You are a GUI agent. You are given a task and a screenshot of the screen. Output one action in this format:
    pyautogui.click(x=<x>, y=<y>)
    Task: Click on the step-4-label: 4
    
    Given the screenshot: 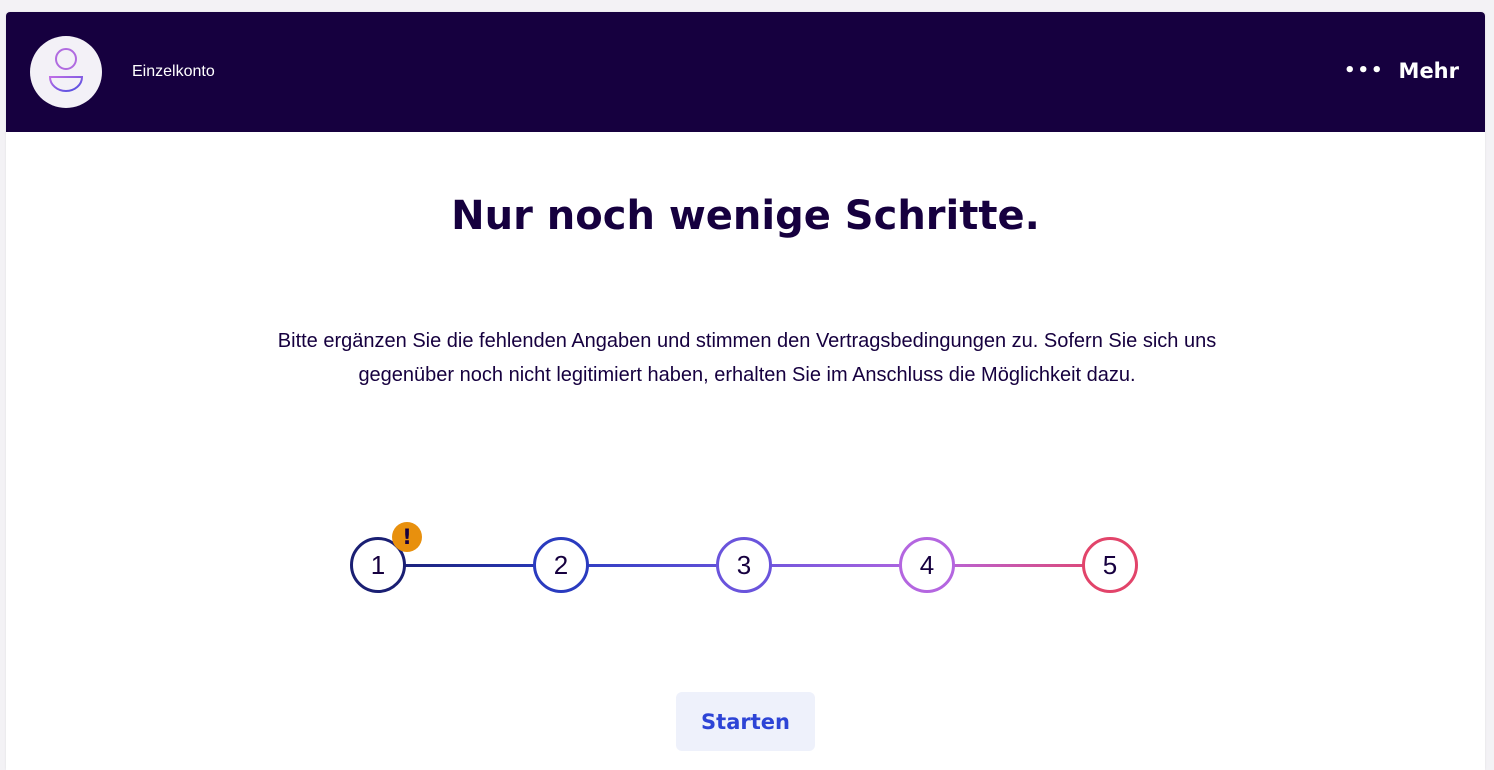 What is the action you would take?
    pyautogui.click(x=927, y=564)
    